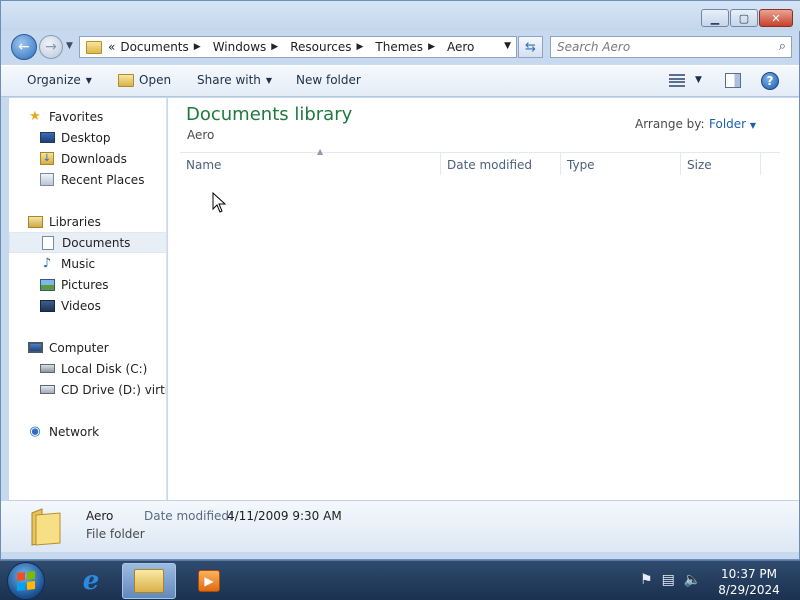 The image size is (800, 600). I want to click on maximize-button: ▢, so click(744, 18).